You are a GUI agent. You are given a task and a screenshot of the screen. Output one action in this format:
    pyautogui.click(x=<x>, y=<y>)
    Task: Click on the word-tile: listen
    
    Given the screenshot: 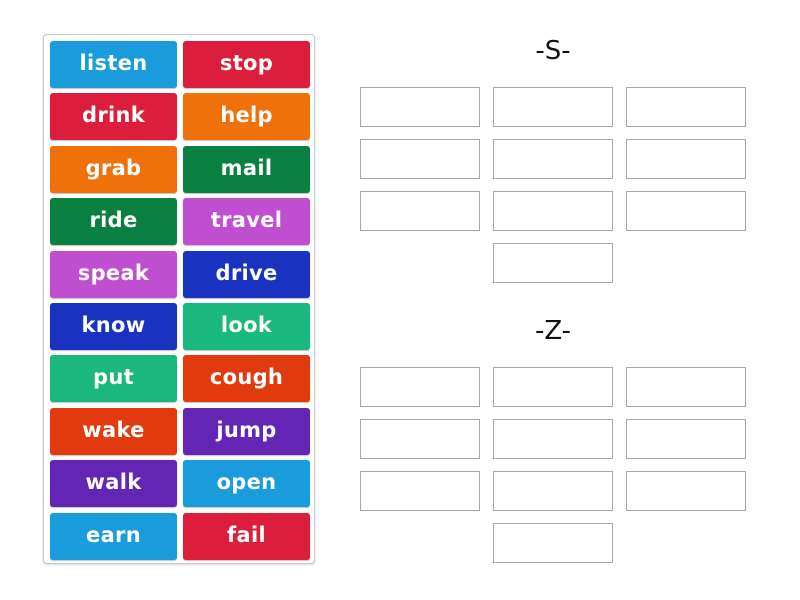 What is the action you would take?
    pyautogui.click(x=113, y=64)
    